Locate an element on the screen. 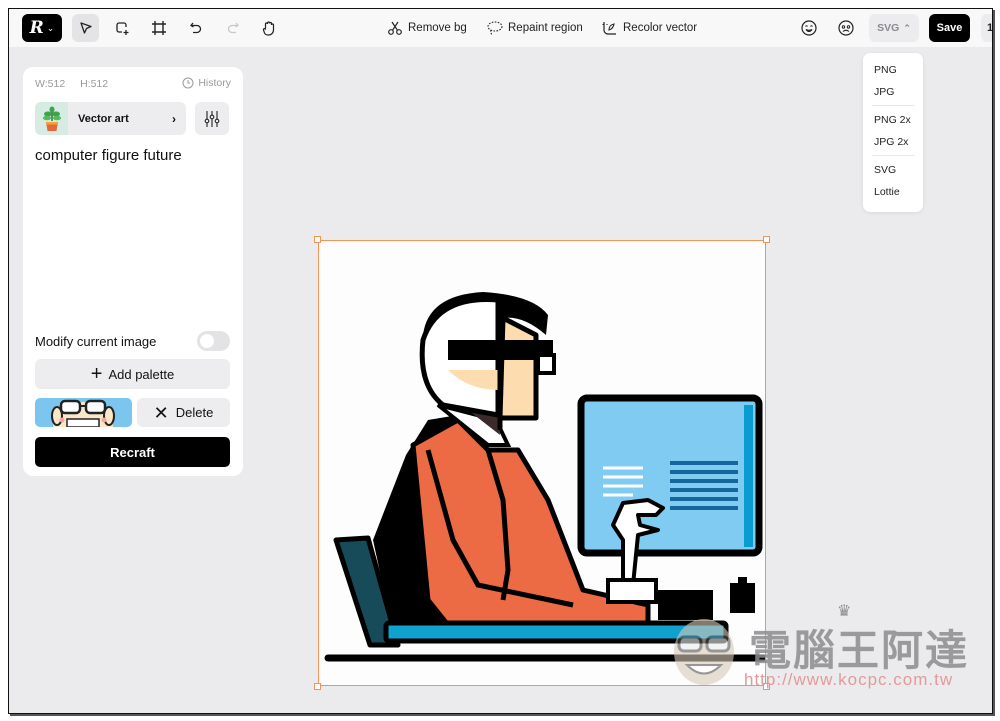 This screenshot has width=1000, height=721. redo-button is located at coordinates (233, 28).